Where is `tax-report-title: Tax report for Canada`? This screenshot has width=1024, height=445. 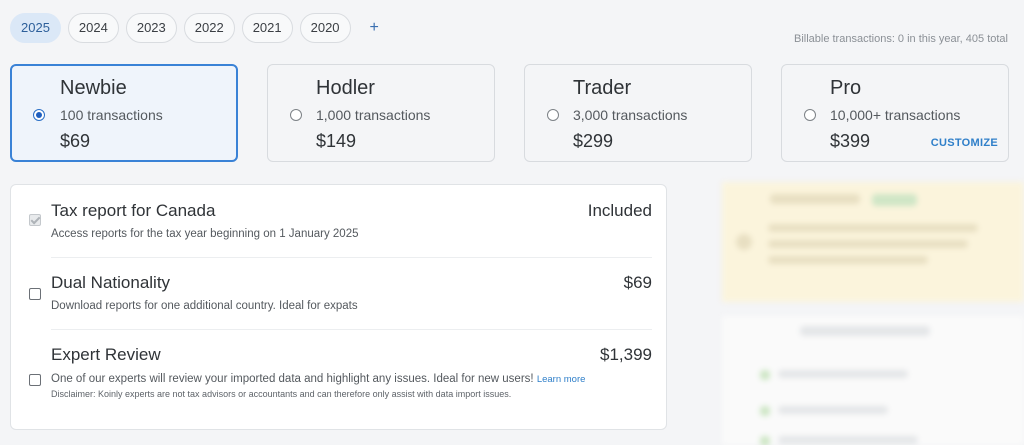 tax-report-title: Tax report for Canada is located at coordinates (133, 210).